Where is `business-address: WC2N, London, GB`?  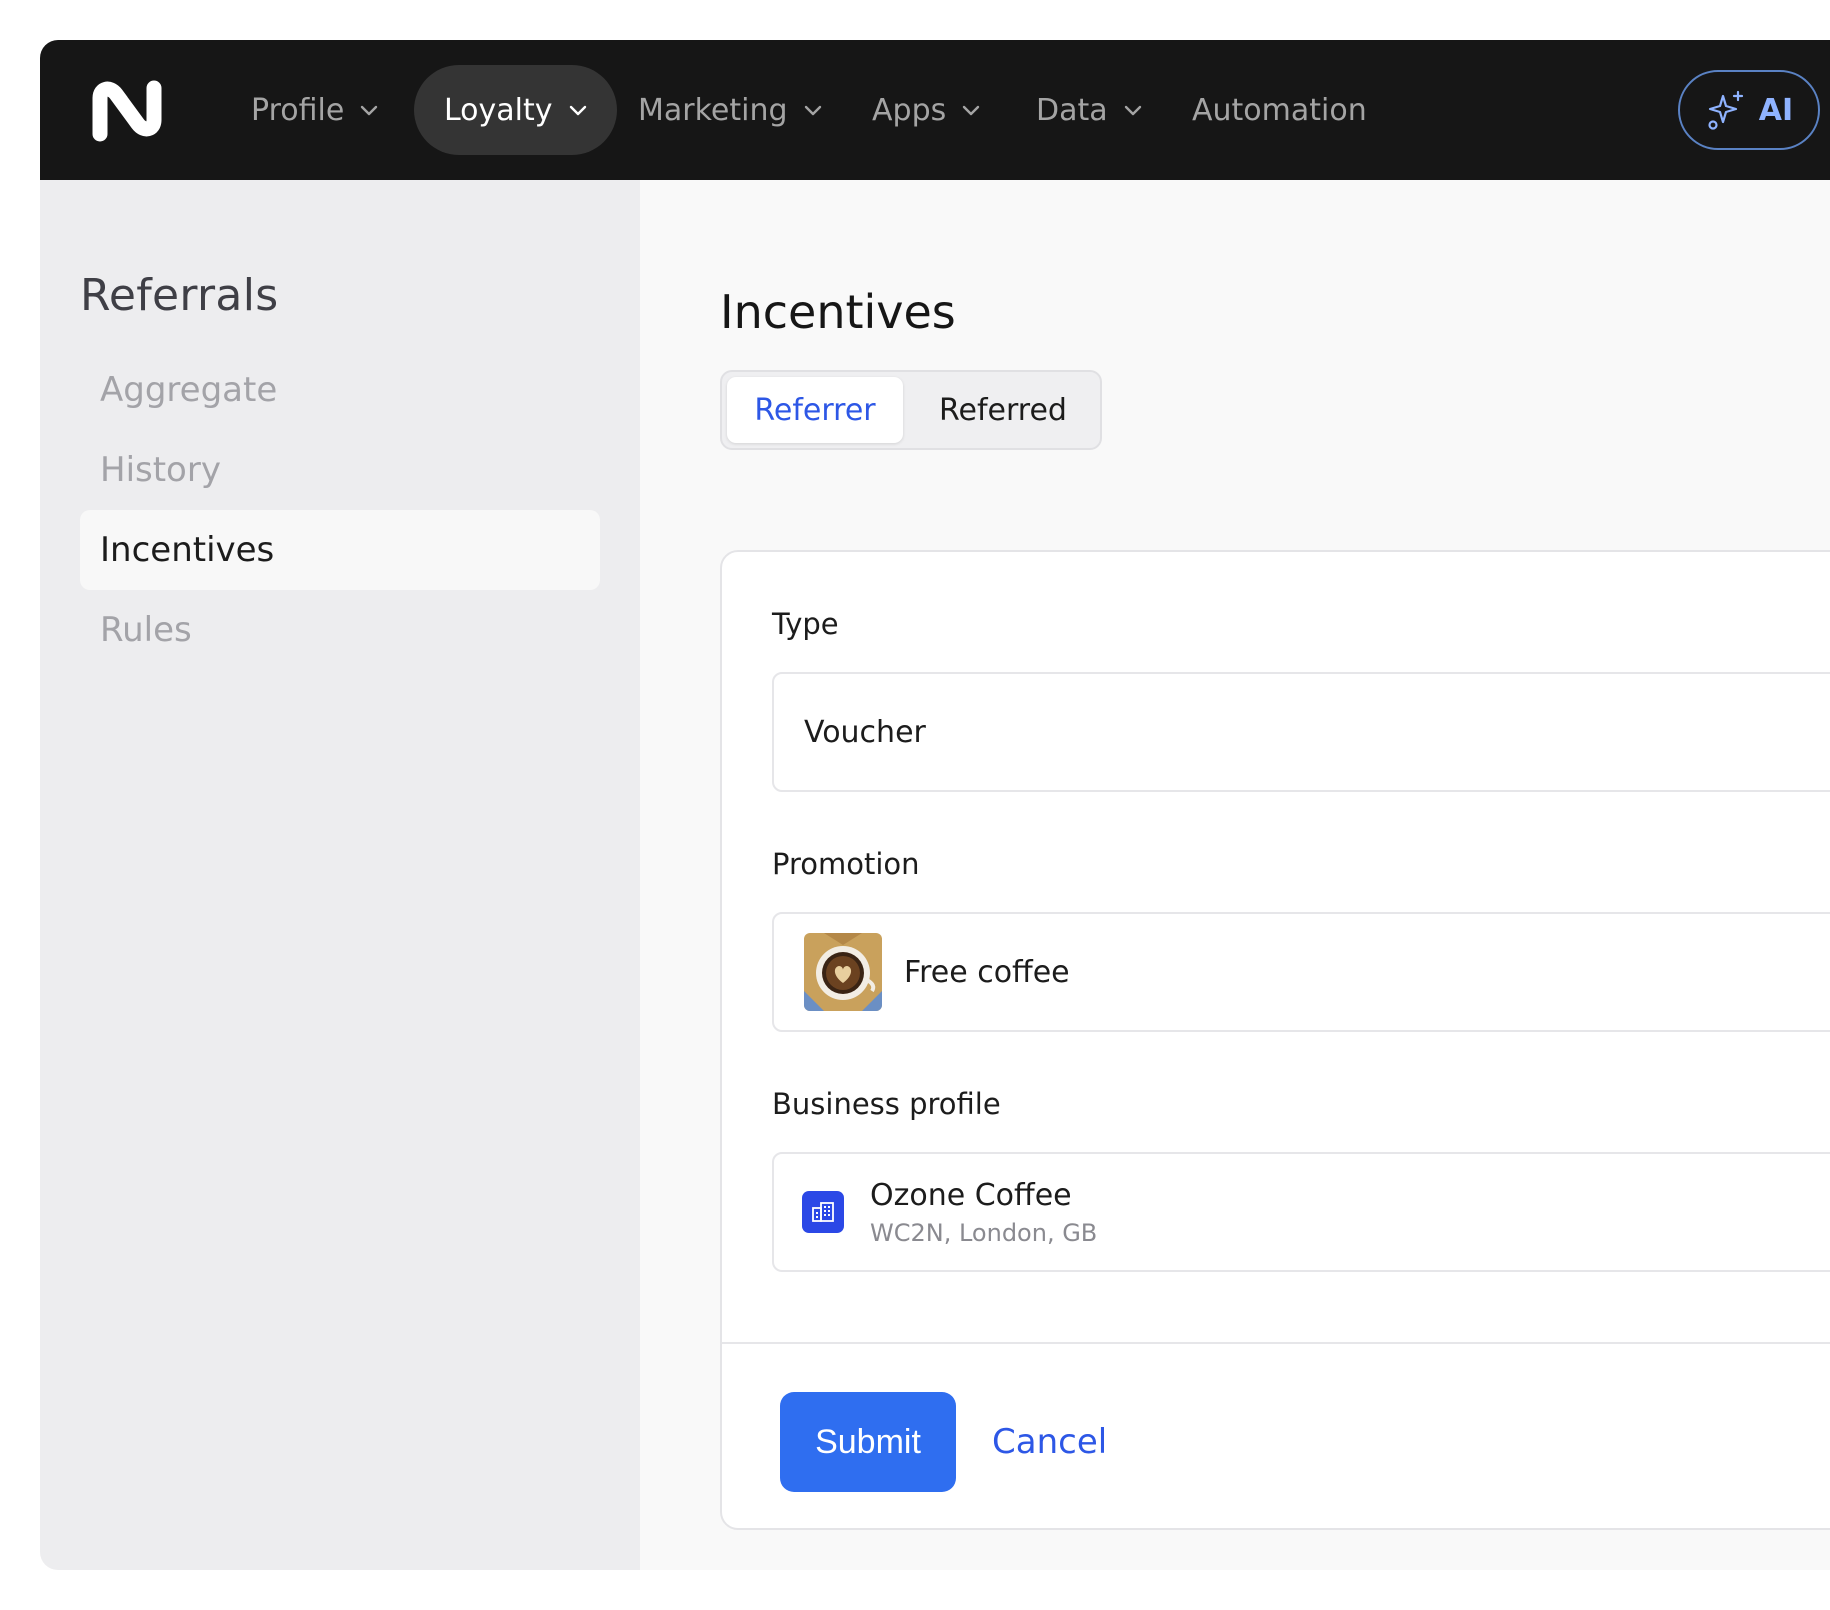 business-address: WC2N, London, GB is located at coordinates (984, 1232).